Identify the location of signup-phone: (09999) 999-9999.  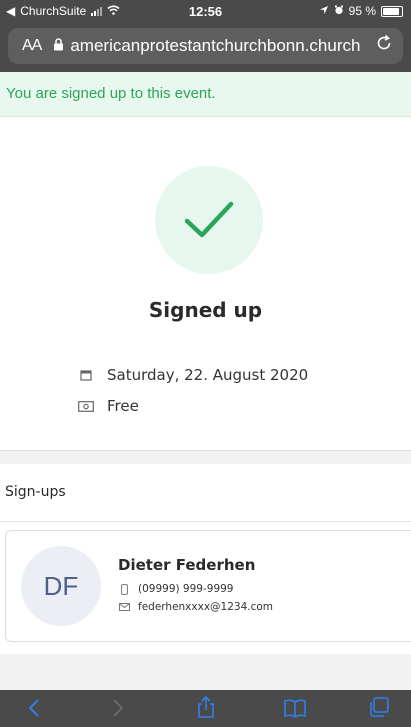
(185, 589).